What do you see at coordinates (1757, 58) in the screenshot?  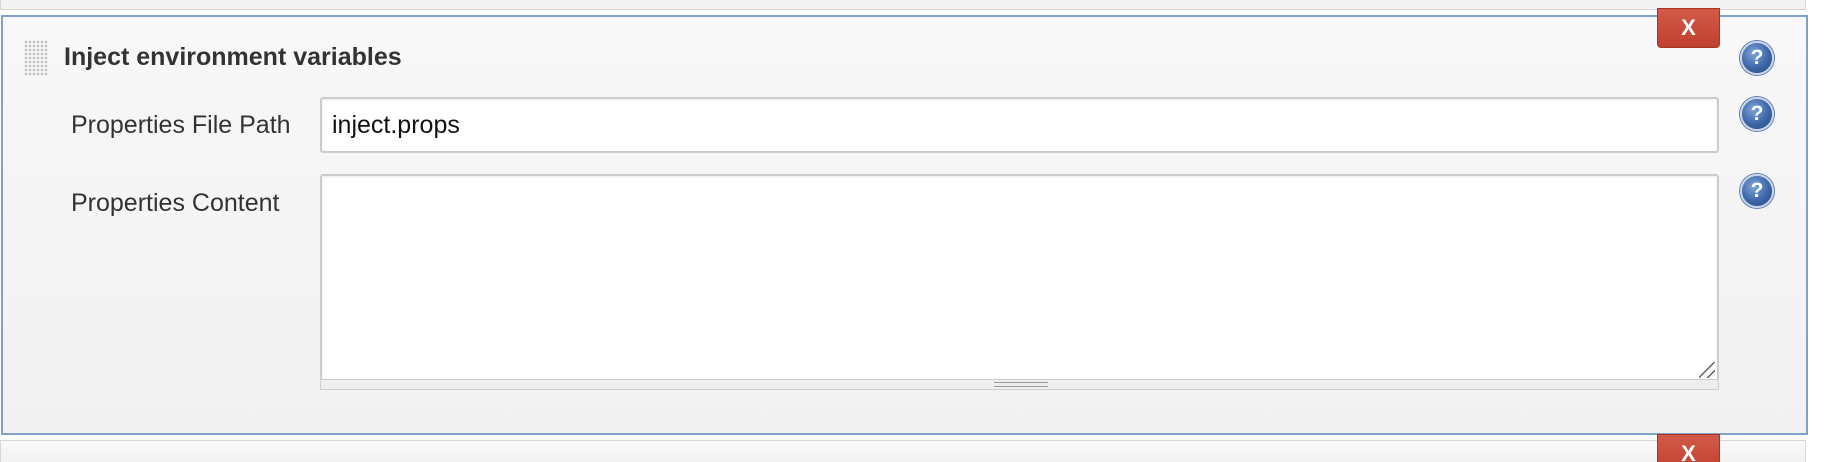 I see `section-help-icon: ?` at bounding box center [1757, 58].